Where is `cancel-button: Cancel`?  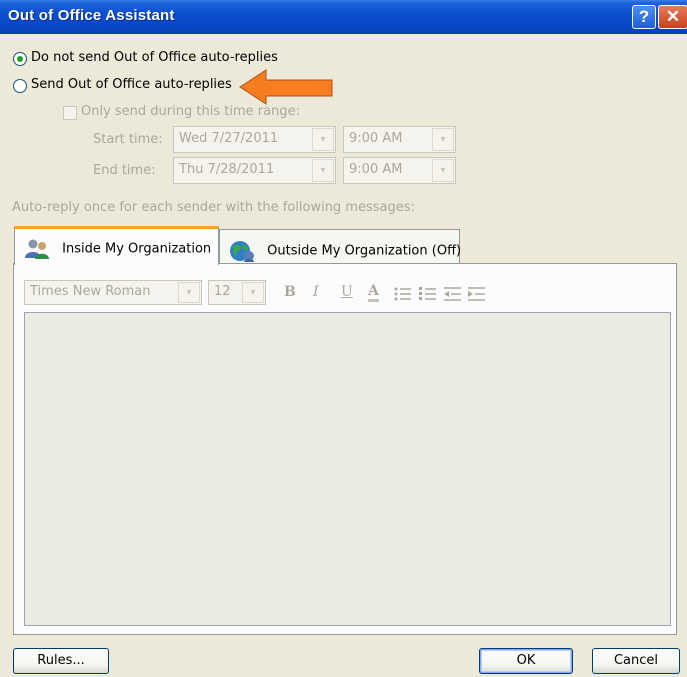
cancel-button: Cancel is located at coordinates (636, 661).